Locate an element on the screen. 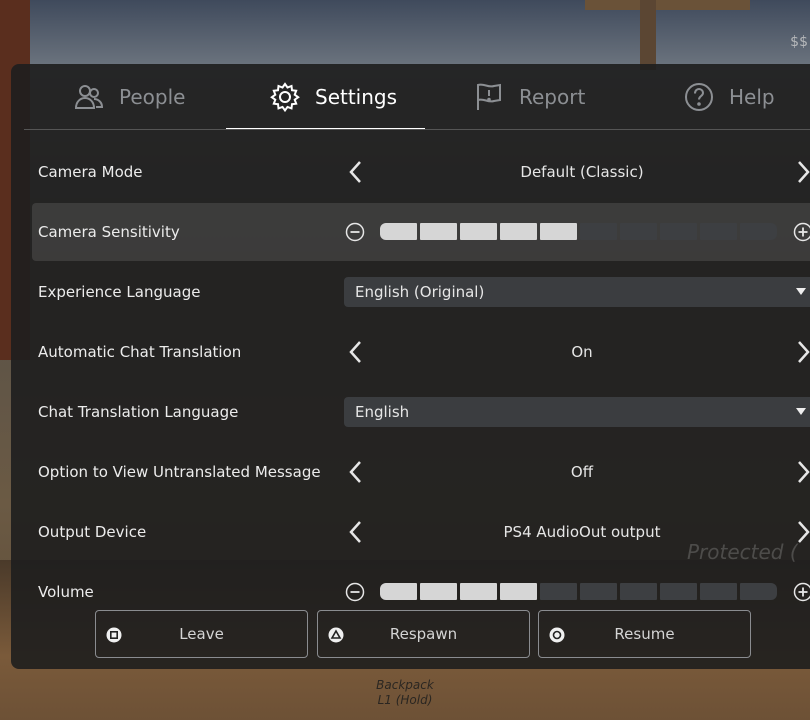 Image resolution: width=810 pixels, height=720 pixels. volume-slider is located at coordinates (578, 591).